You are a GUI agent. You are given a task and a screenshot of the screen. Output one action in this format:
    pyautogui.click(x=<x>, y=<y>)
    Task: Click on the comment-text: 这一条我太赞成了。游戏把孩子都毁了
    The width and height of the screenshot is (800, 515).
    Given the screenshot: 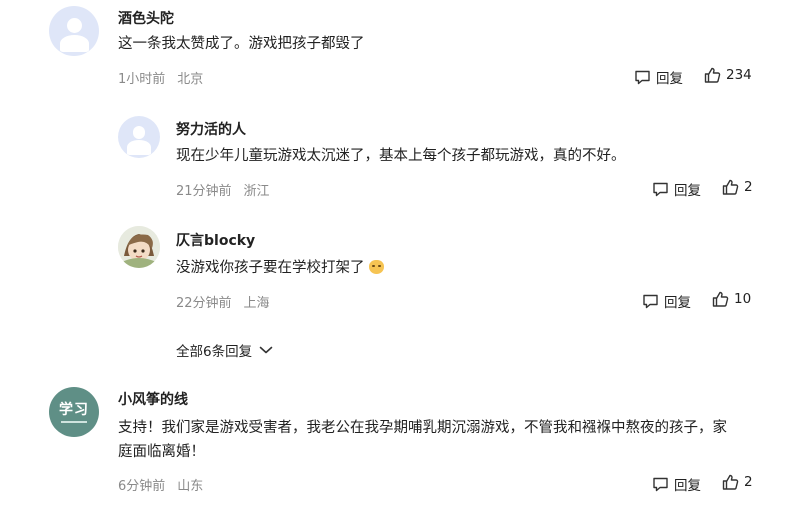 What is the action you would take?
    pyautogui.click(x=241, y=44)
    